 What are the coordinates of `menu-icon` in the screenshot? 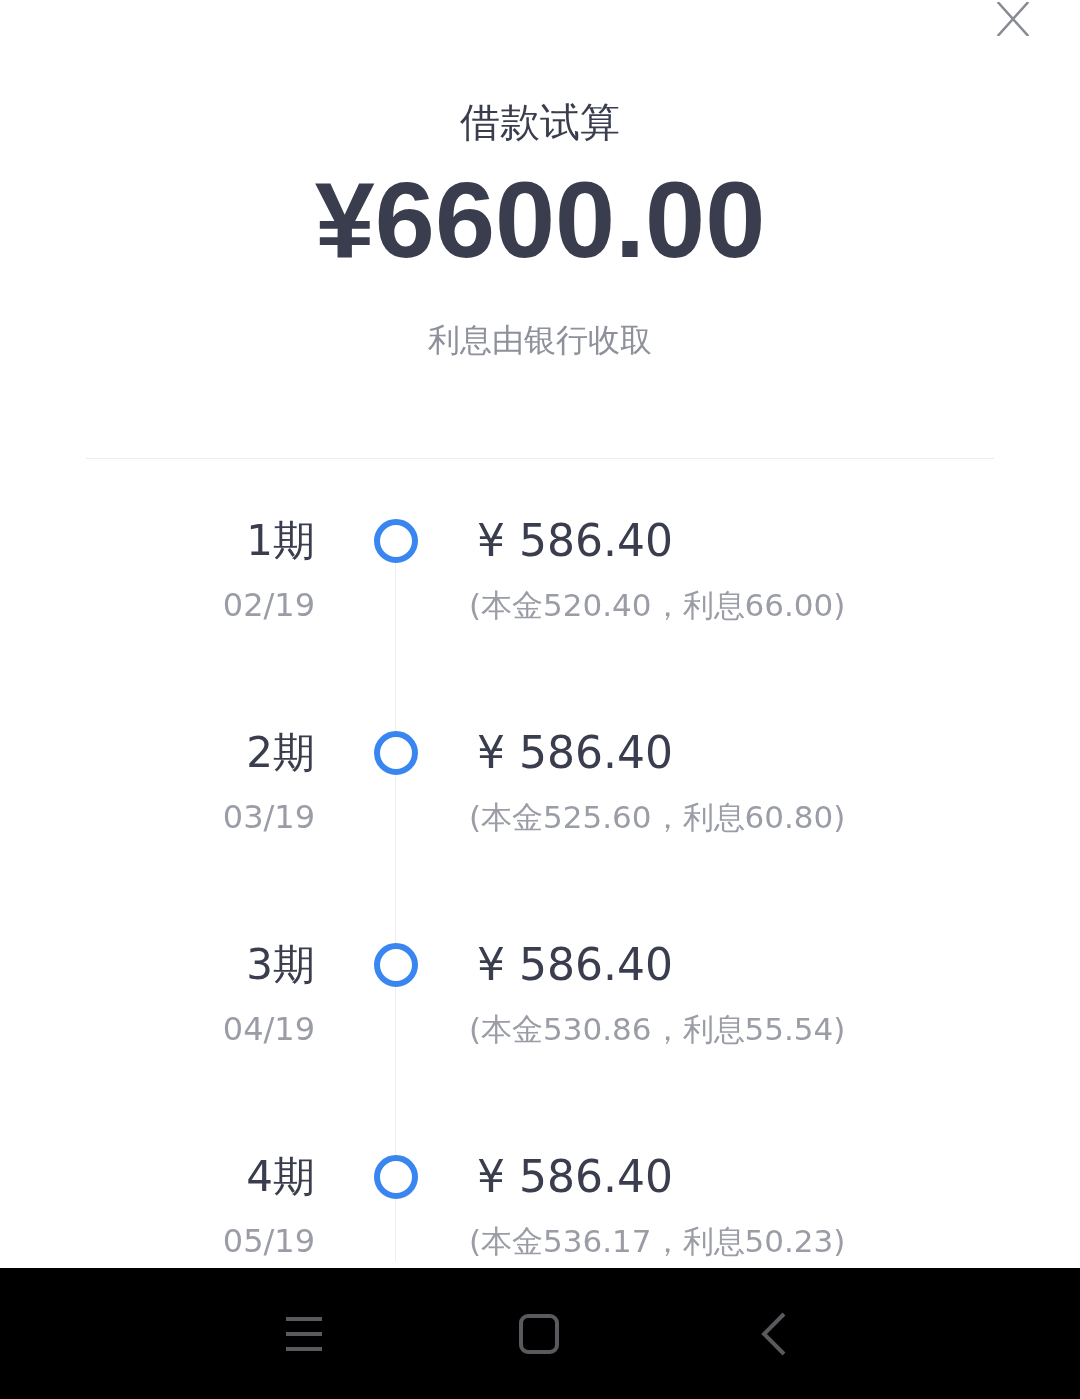 It's located at (304, 1333).